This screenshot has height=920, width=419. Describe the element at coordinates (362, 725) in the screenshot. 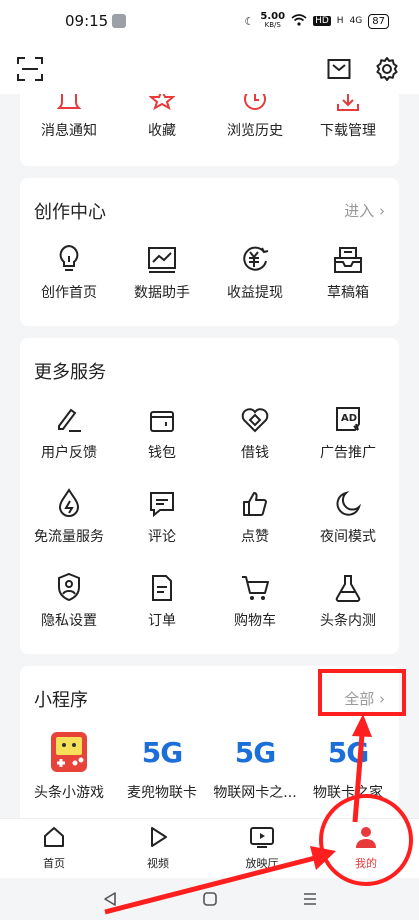

I see `annotation-arrowhead-up` at that location.